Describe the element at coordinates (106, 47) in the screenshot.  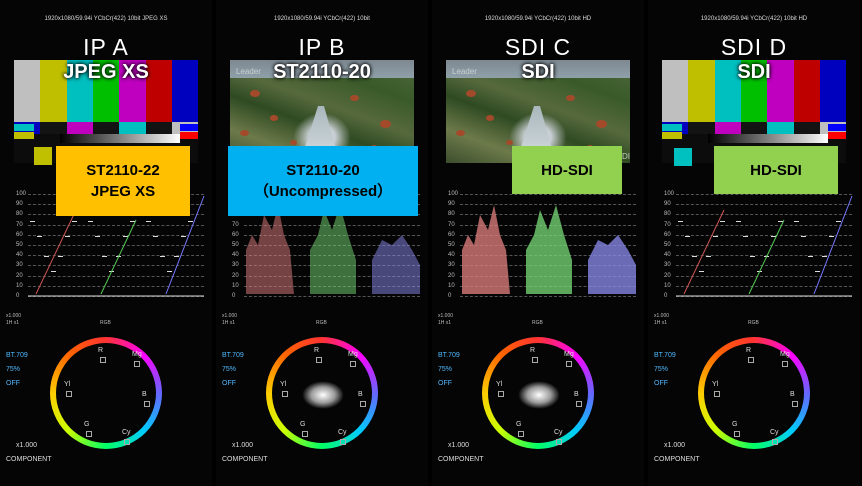
I see `source-title: IP A` at that location.